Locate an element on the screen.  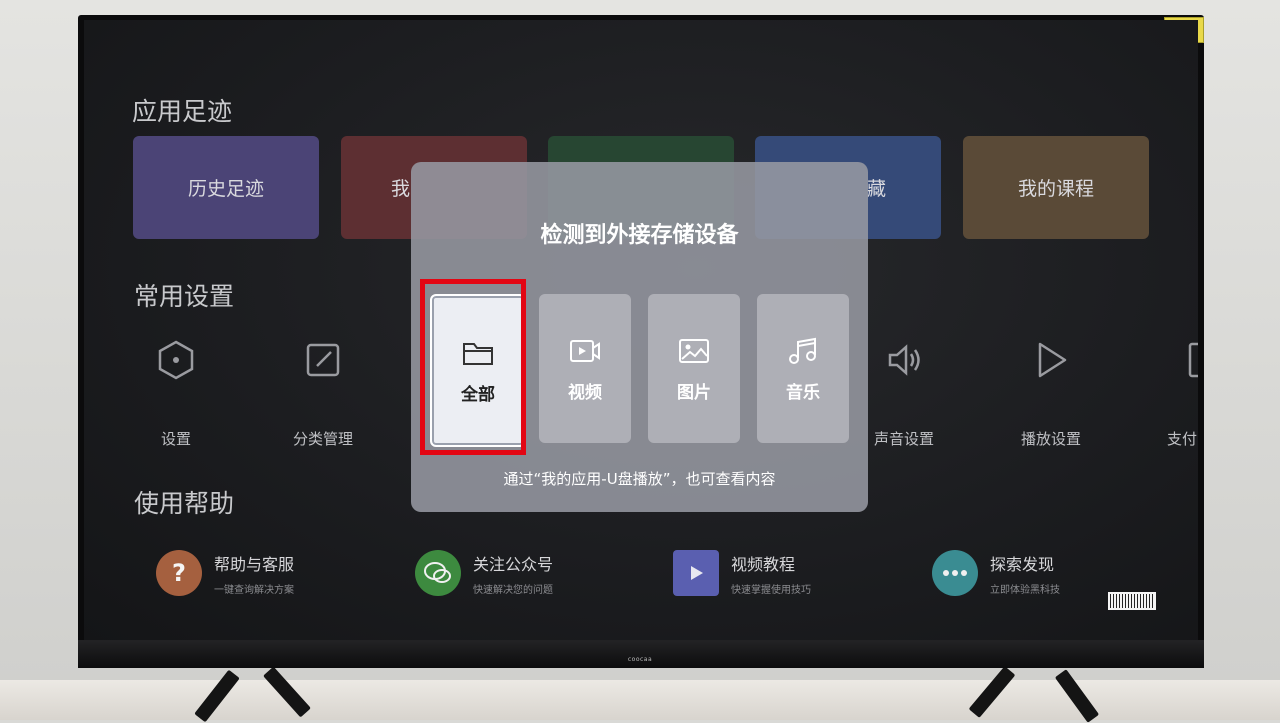
video-icon is located at coordinates (585, 351).